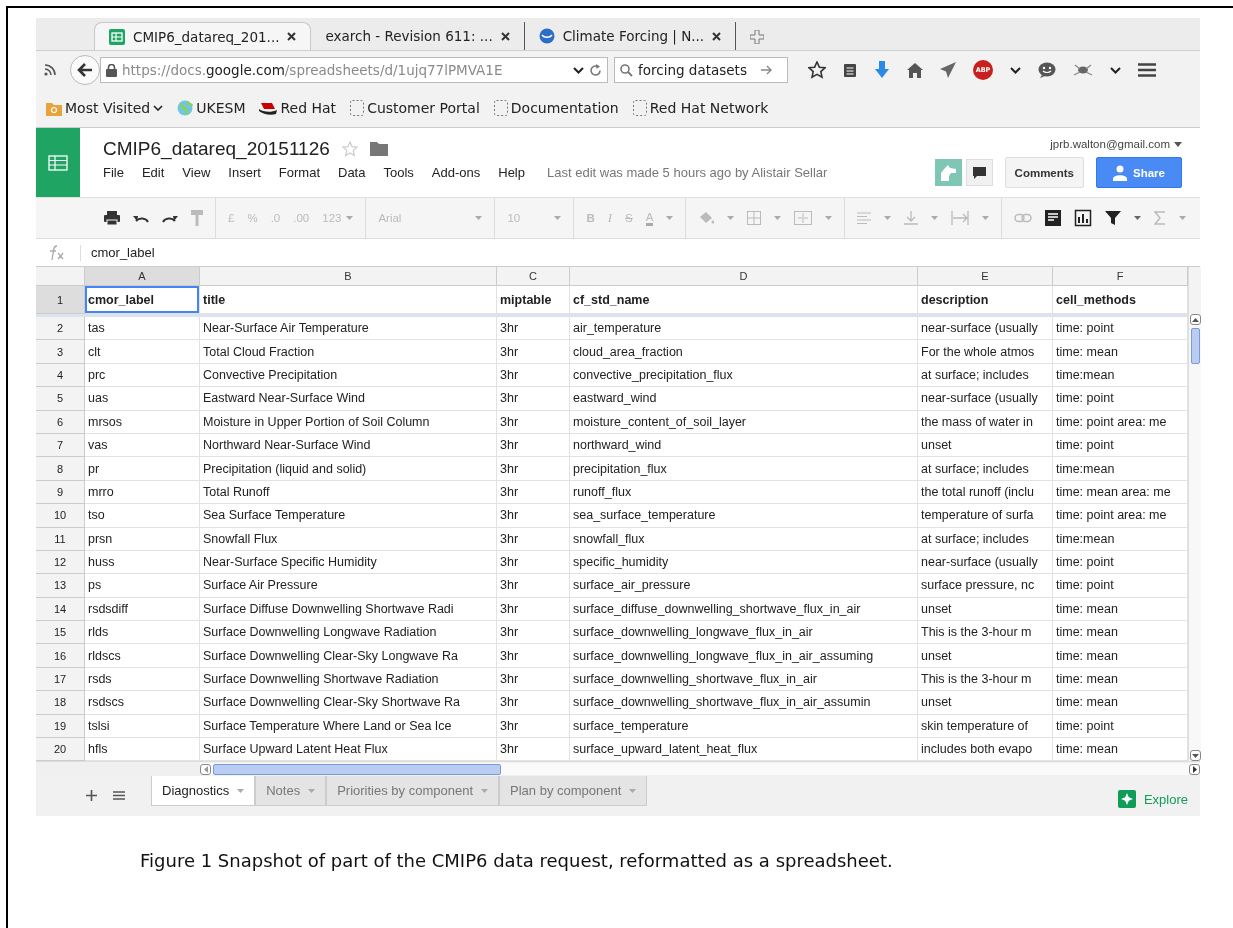 This screenshot has width=1233, height=928. Describe the element at coordinates (201, 172) in the screenshot. I see `menu-item: View` at that location.